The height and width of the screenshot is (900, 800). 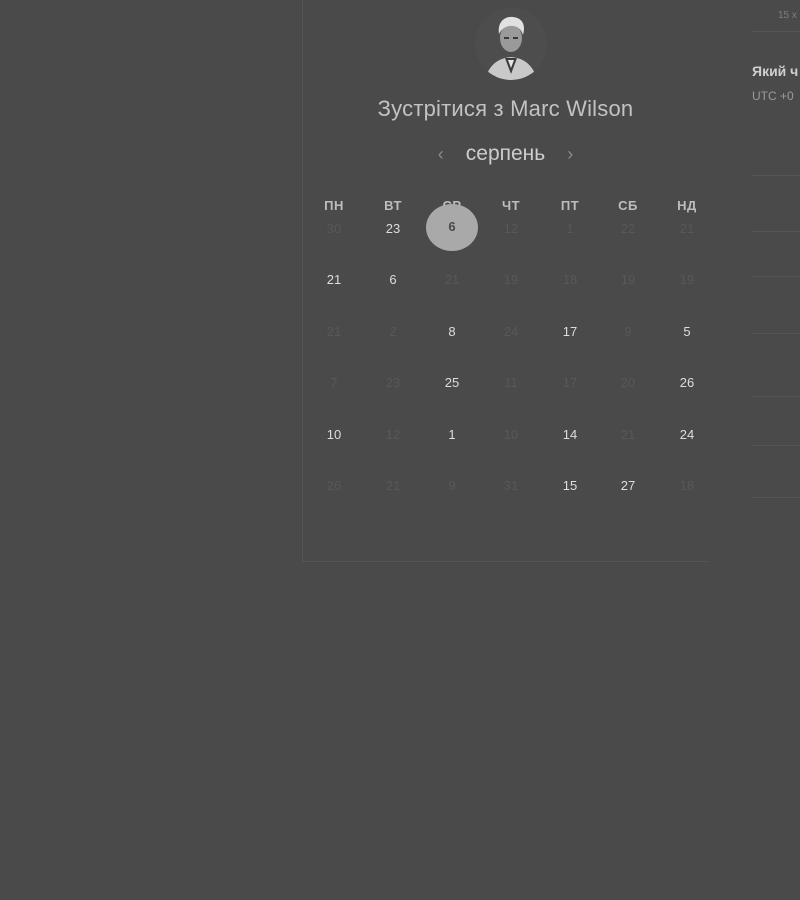 What do you see at coordinates (687, 435) in the screenshot?
I see `calendar-day-available: 24` at bounding box center [687, 435].